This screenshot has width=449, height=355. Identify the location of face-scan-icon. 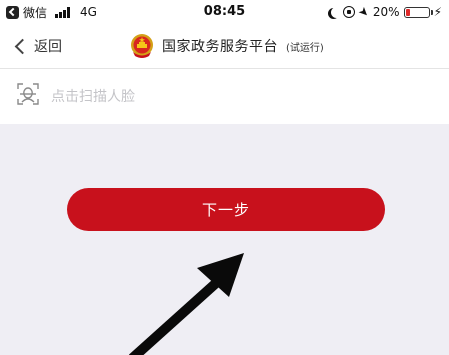
(28, 94).